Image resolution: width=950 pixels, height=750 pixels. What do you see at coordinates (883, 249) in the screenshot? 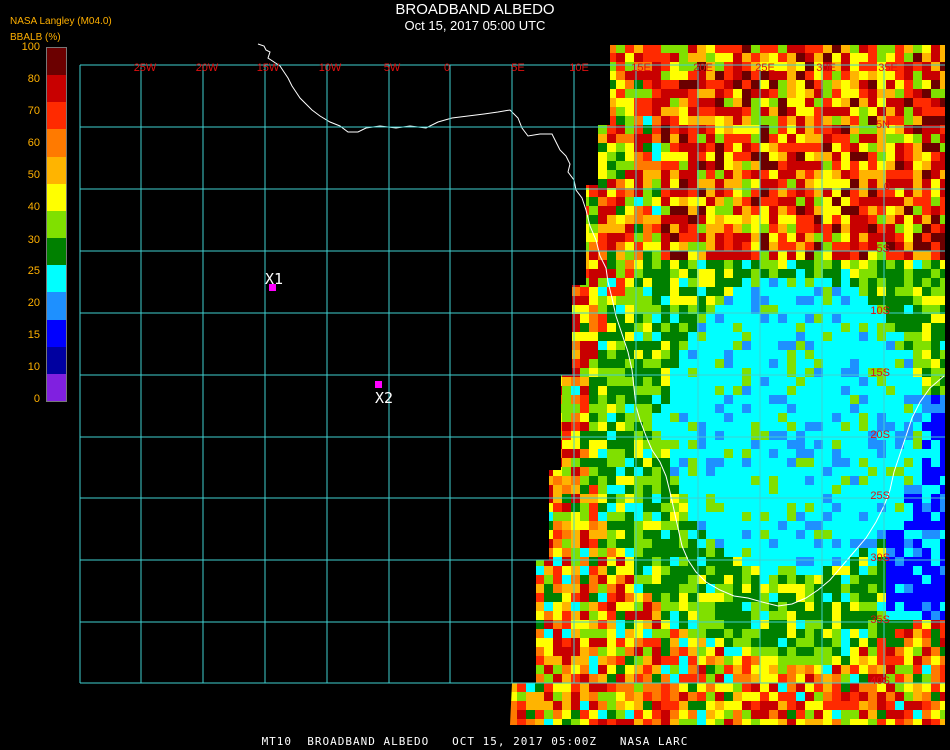
I see `latitude-label: 5S` at bounding box center [883, 249].